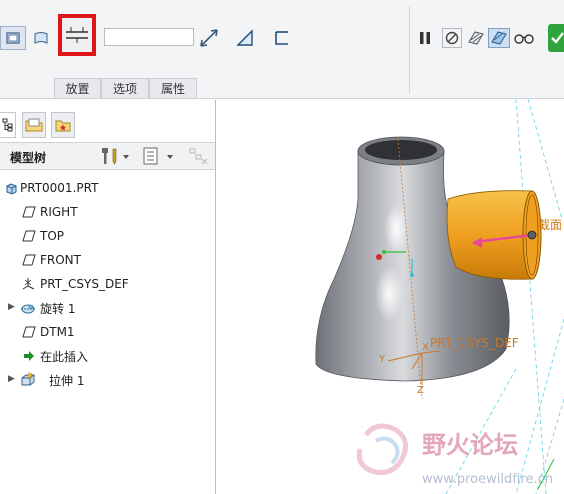  Describe the element at coordinates (59, 212) in the screenshot. I see `tree-item-label: RIGHT` at that location.